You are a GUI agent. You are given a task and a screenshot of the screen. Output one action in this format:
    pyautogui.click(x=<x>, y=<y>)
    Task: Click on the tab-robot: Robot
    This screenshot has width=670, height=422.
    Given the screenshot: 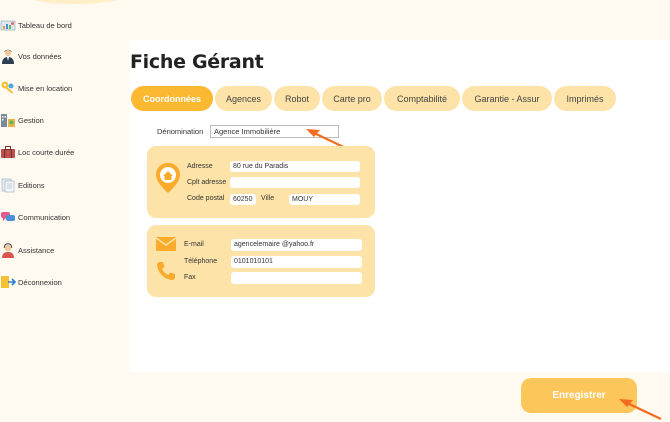 What is the action you would take?
    pyautogui.click(x=297, y=98)
    